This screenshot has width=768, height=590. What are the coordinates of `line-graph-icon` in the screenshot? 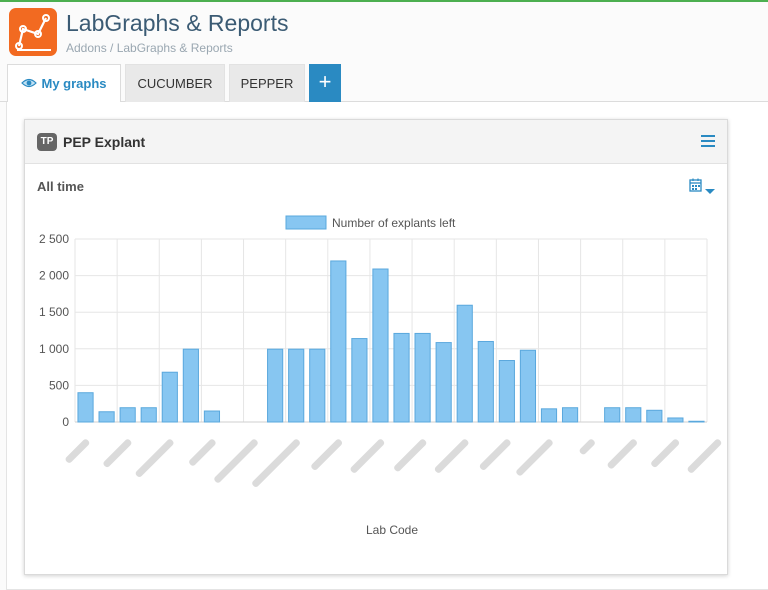 It's located at (33, 32).